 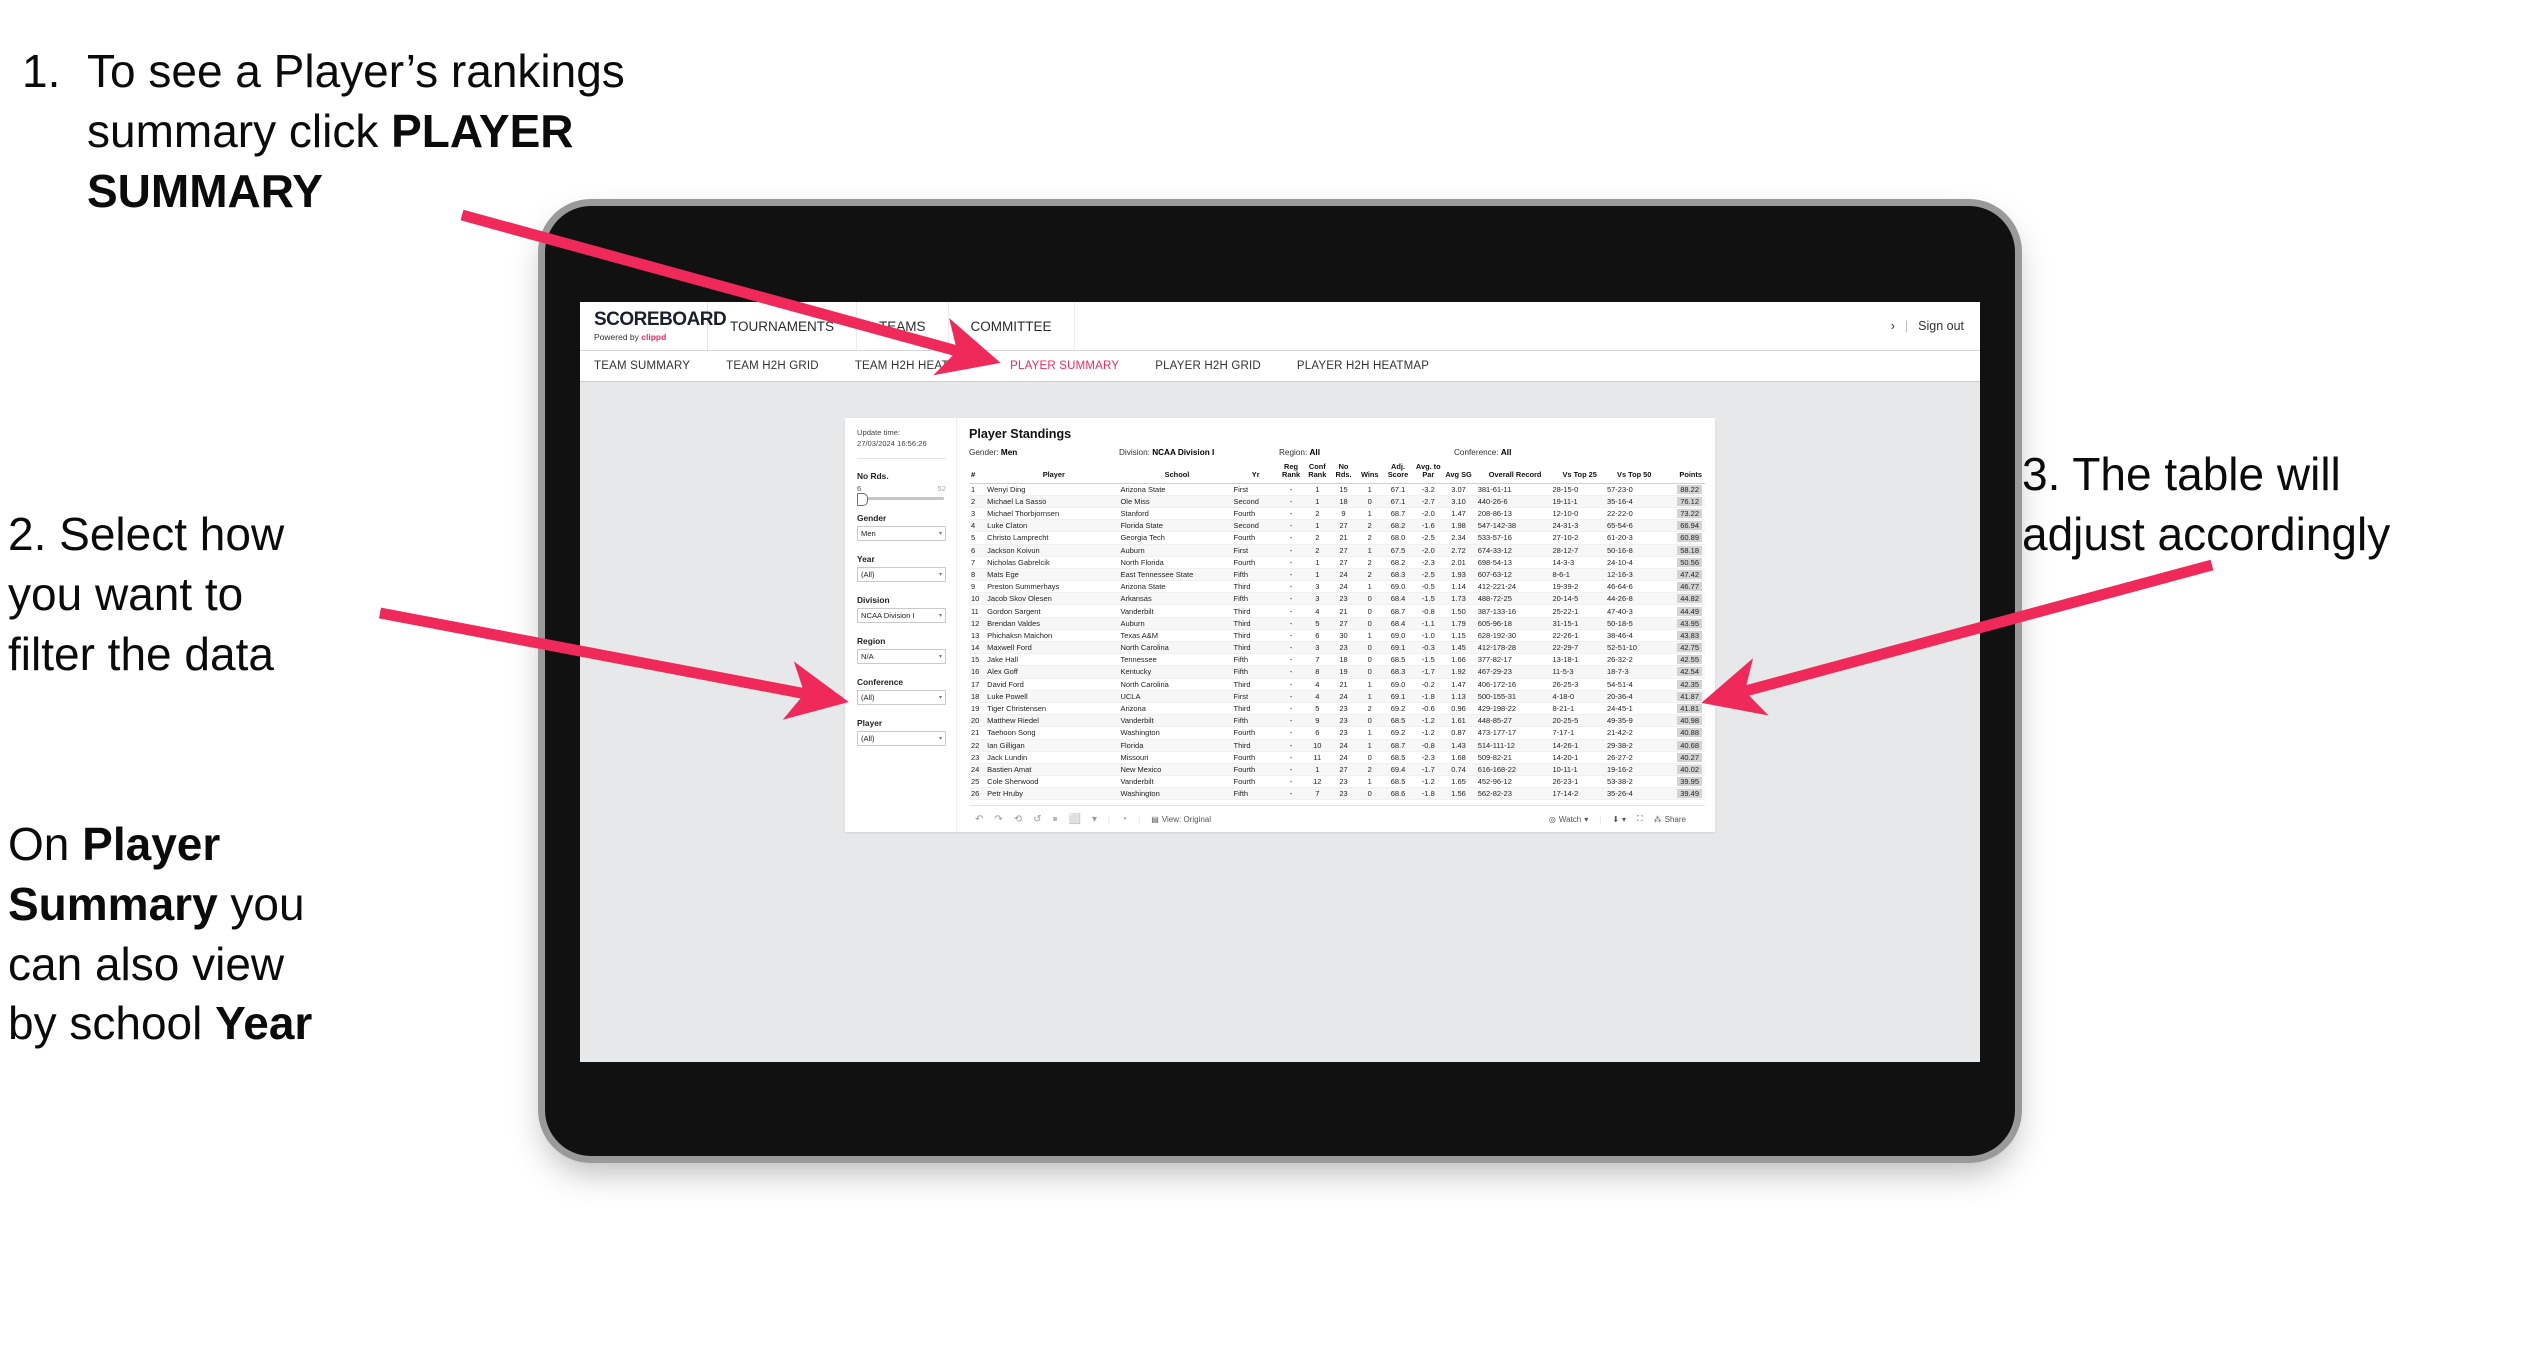 I want to click on filter-division: Division NCAA Division I ▾, so click(x=901, y=609).